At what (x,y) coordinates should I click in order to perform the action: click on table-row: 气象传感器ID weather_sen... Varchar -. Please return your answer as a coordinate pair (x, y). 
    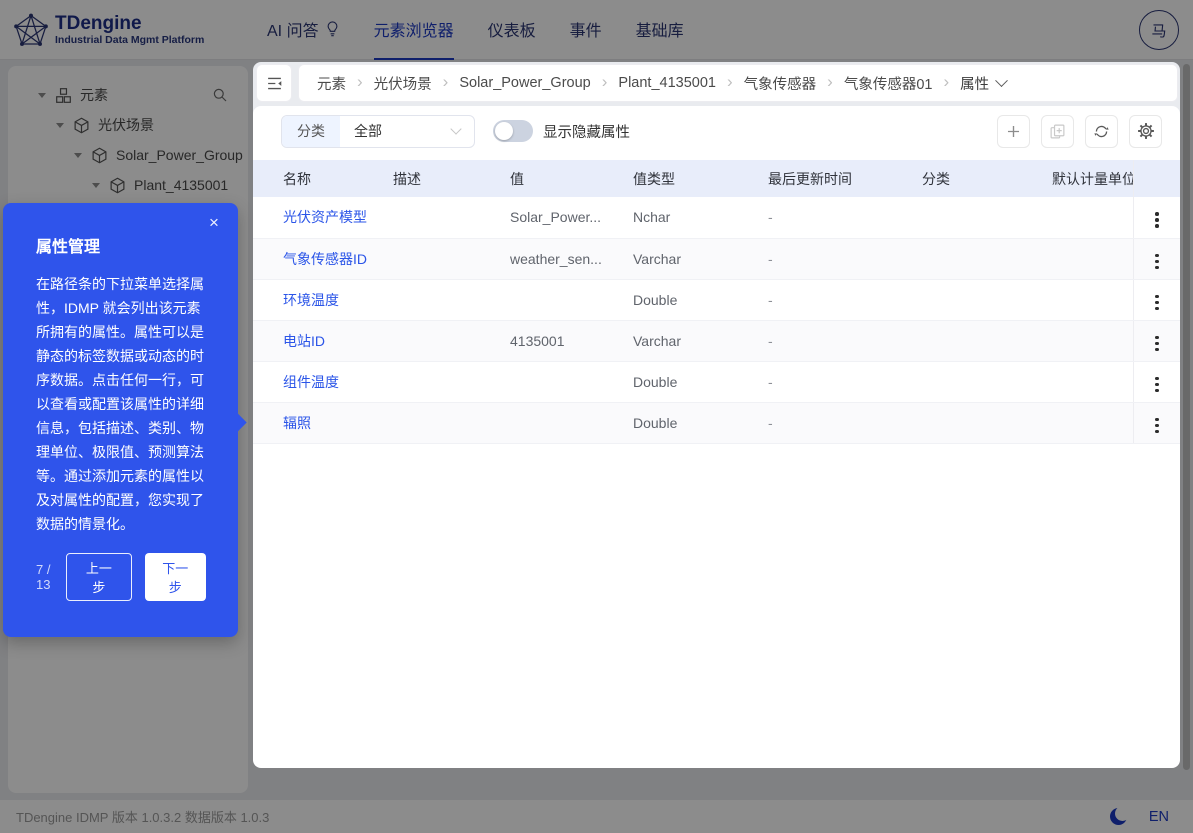
    Looking at the image, I should click on (716, 259).